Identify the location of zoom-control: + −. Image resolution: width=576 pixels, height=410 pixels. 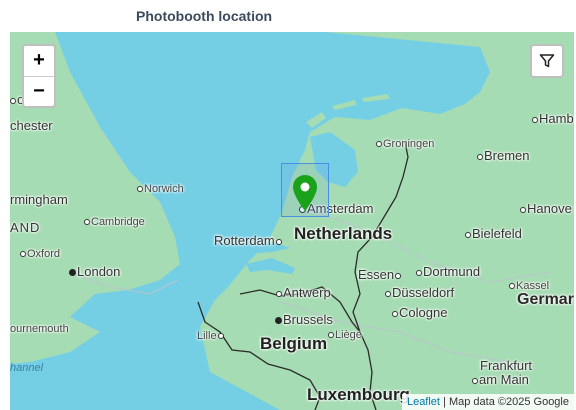
(39, 76).